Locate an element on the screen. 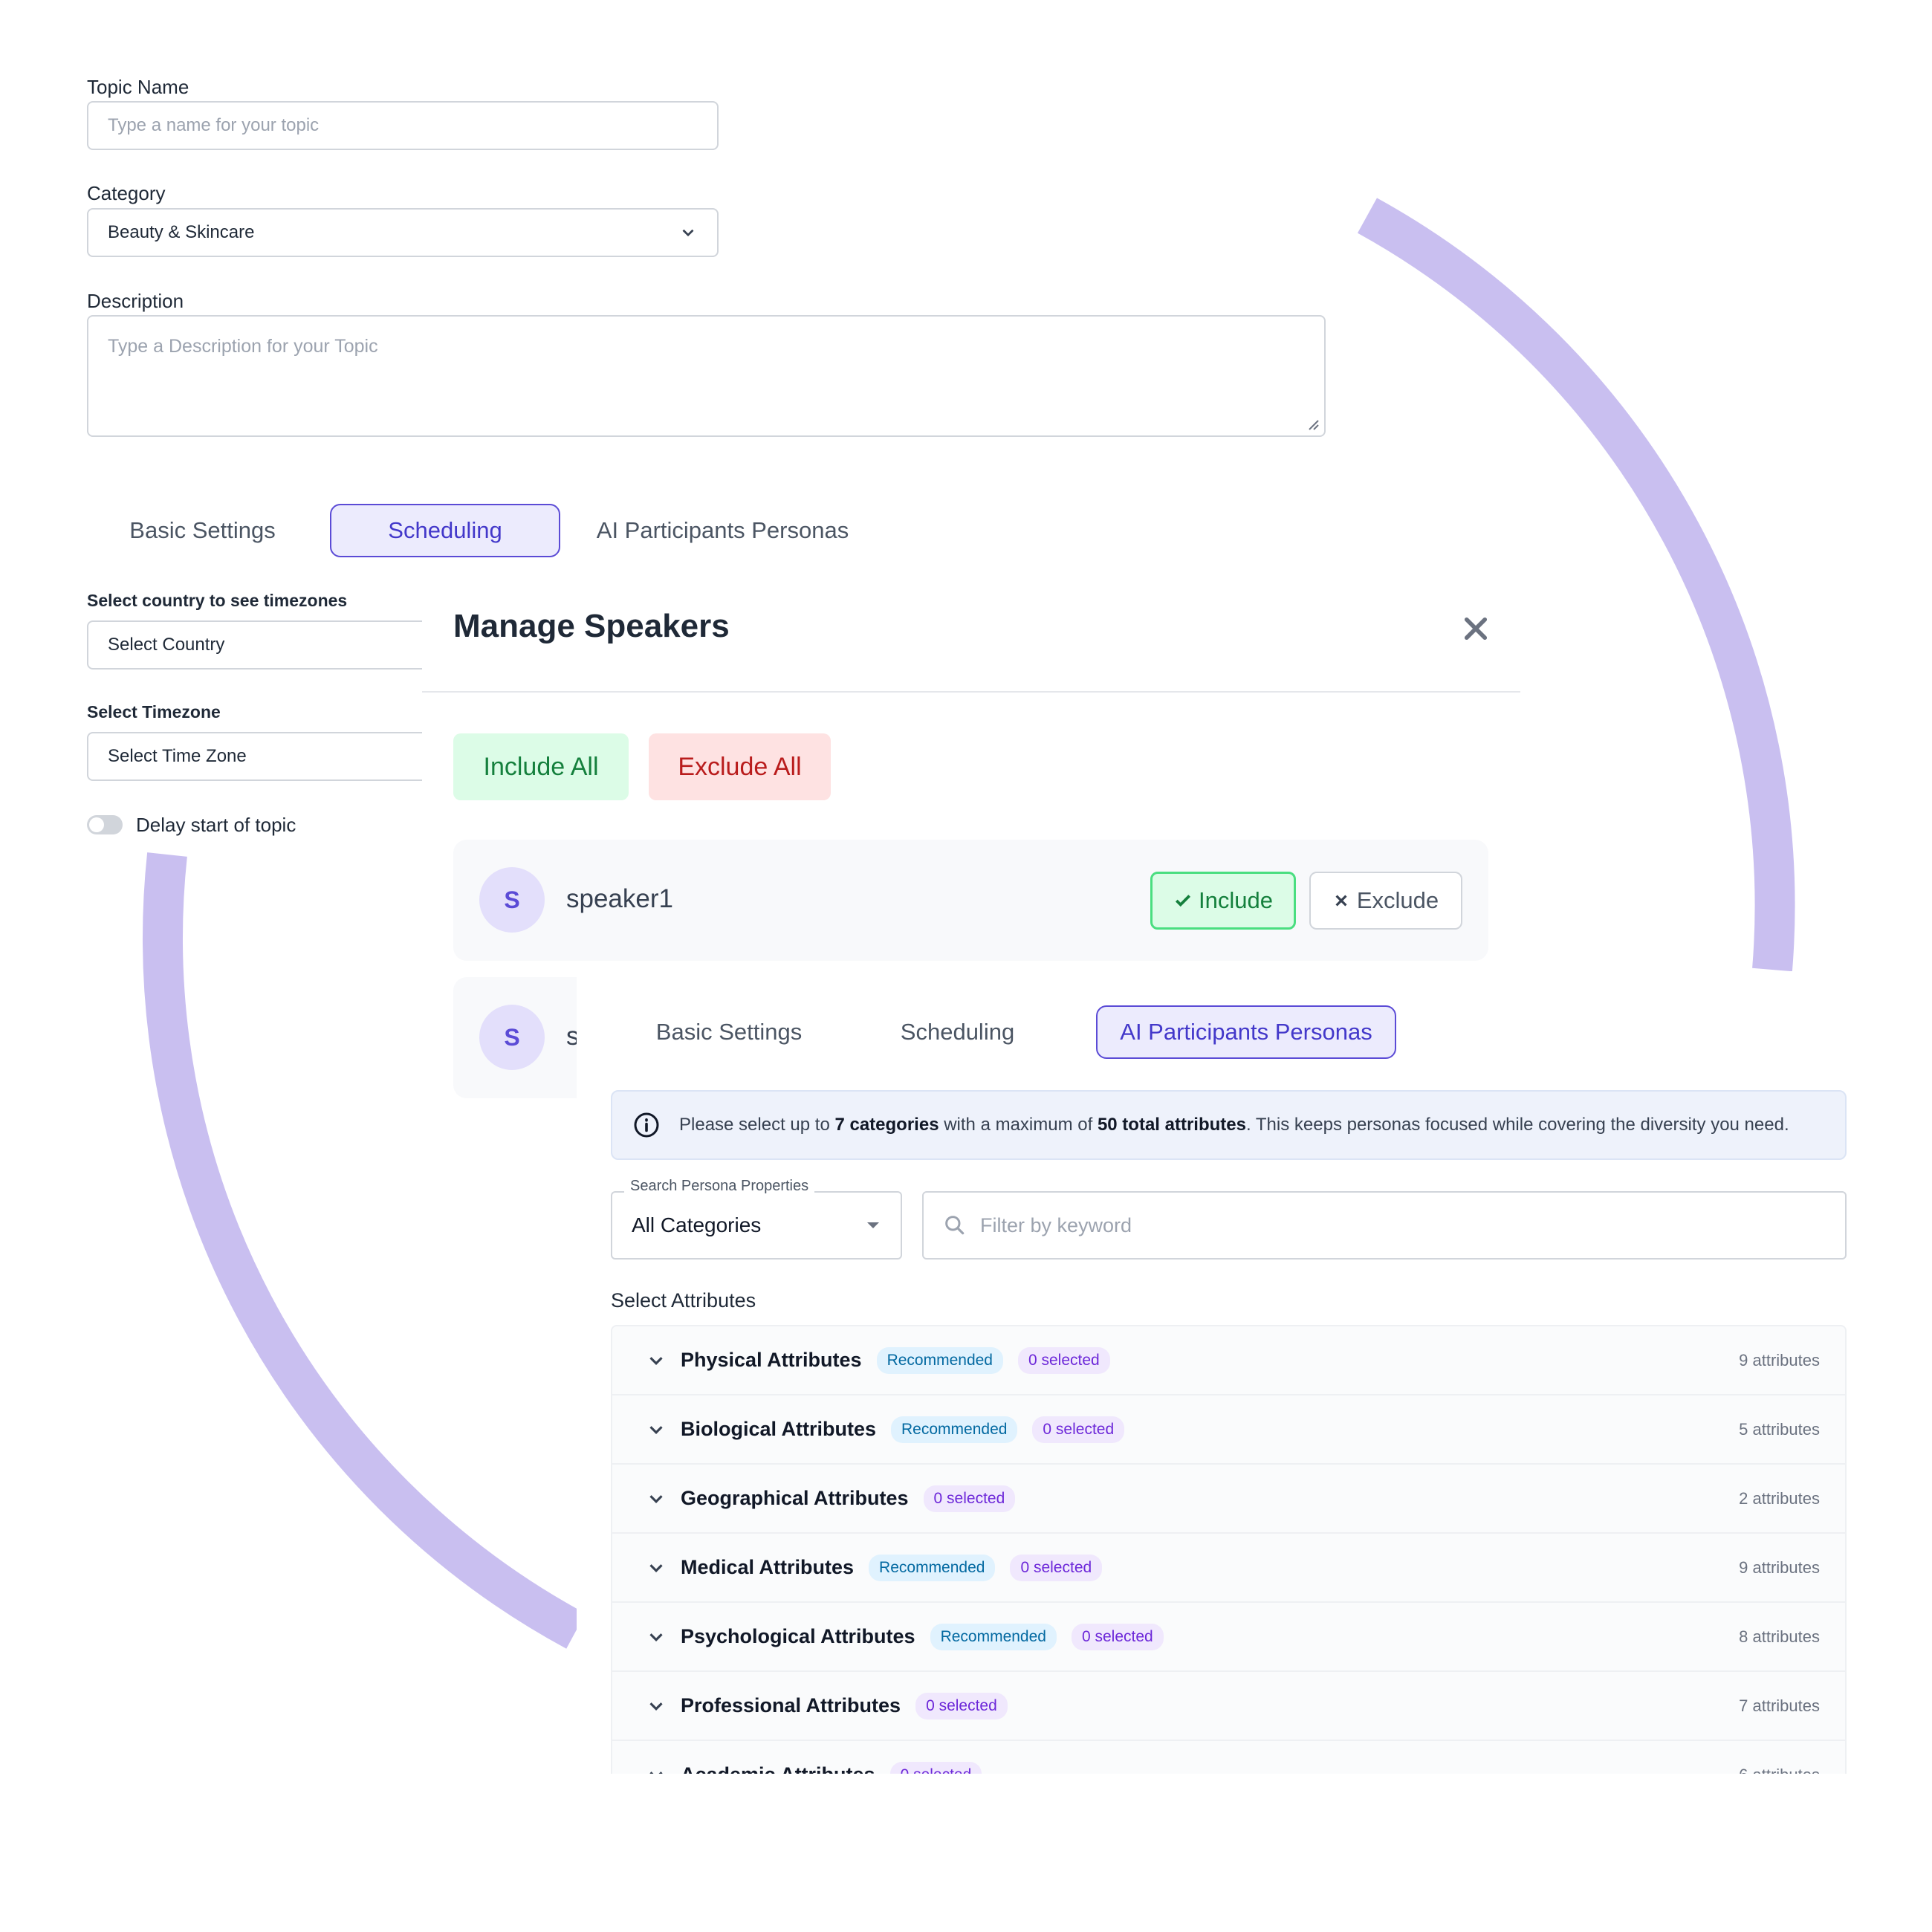 This screenshot has width=1932, height=1932. topic-name-placeholder: Type a name for your topic is located at coordinates (214, 125).